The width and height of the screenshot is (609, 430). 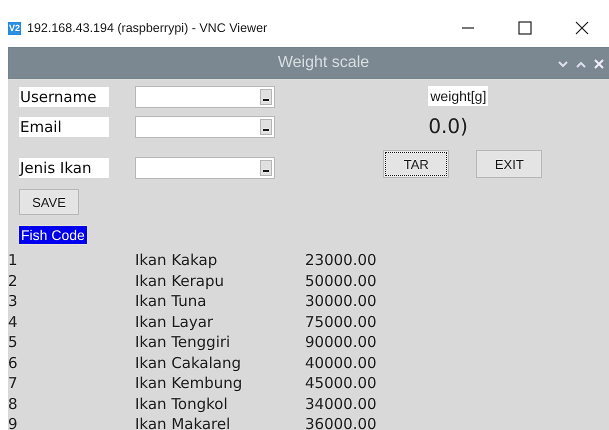 I want to click on weight-label: weight[g], so click(x=458, y=96).